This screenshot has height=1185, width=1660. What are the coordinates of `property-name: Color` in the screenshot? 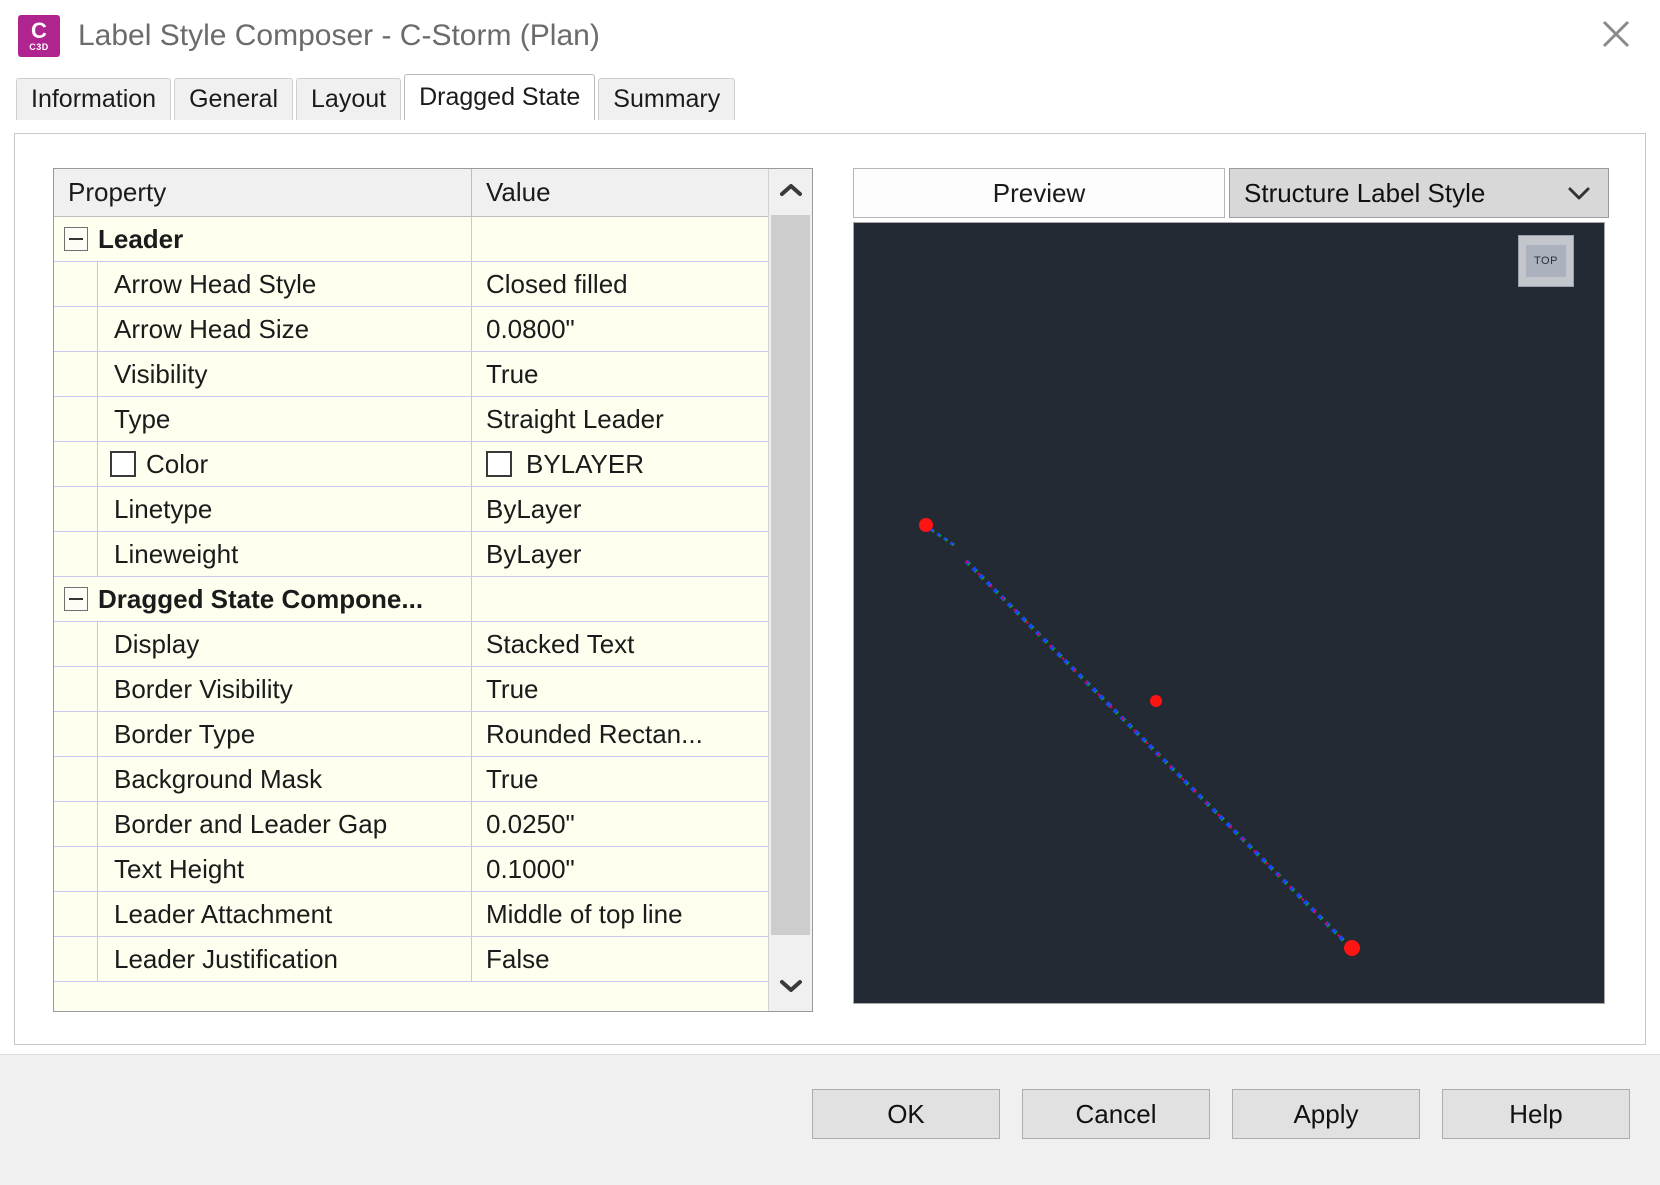 It's located at (177, 463).